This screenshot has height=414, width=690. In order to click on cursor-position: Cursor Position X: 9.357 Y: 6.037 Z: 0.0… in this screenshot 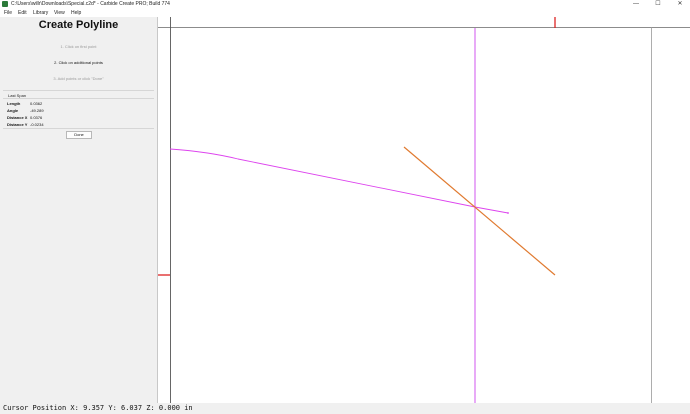, I will do `click(98, 408)`.